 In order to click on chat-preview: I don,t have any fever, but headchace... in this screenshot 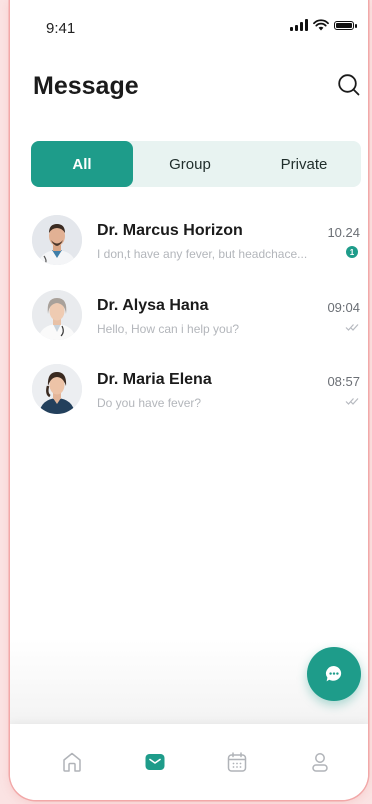, I will do `click(202, 254)`.